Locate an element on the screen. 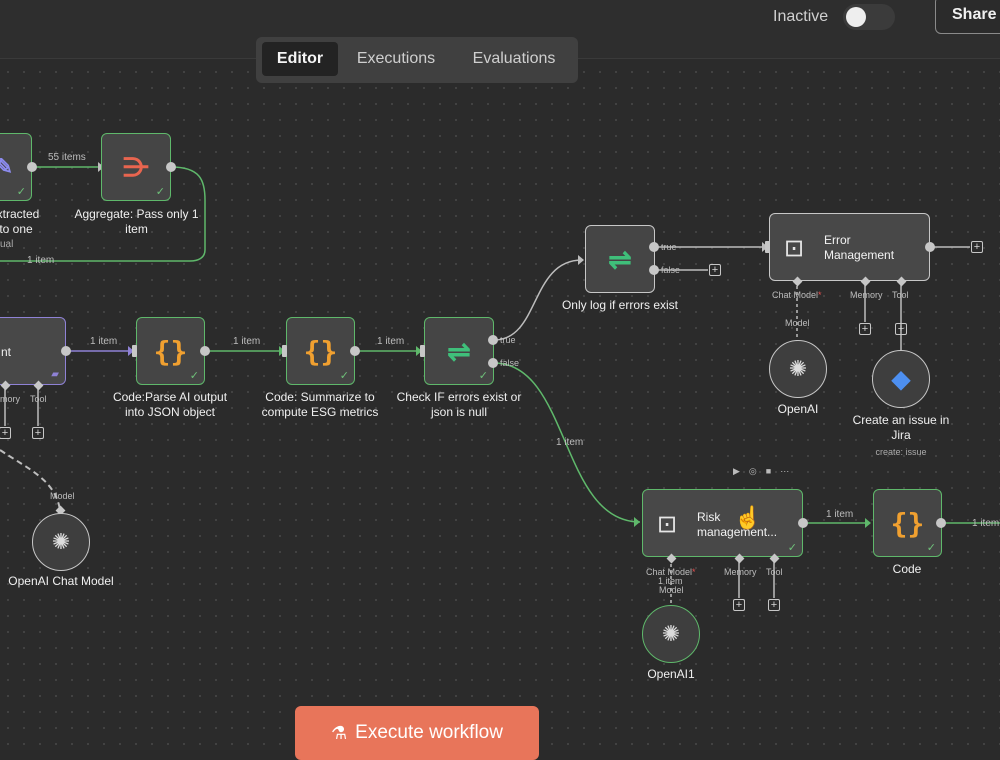 Image resolution: width=1000 pixels, height=760 pixels. jira-icon: ◆ is located at coordinates (901, 379).